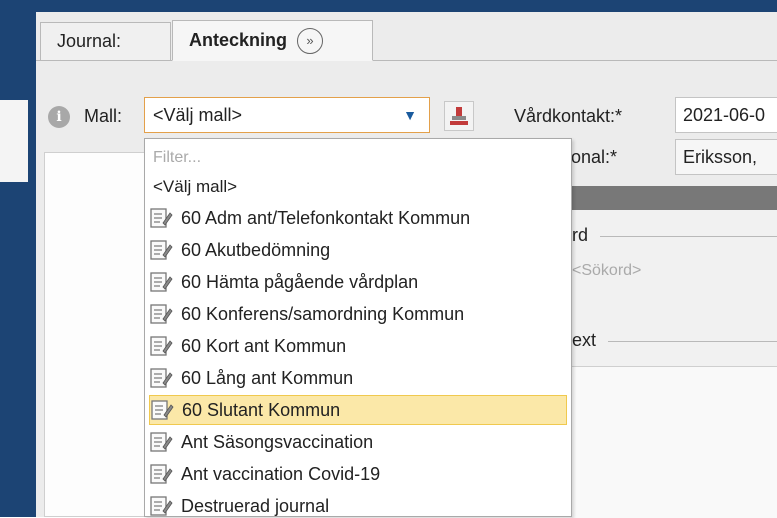 The image size is (777, 518). I want to click on dropdown-option: Ant Säsongsvaccination, so click(358, 442).